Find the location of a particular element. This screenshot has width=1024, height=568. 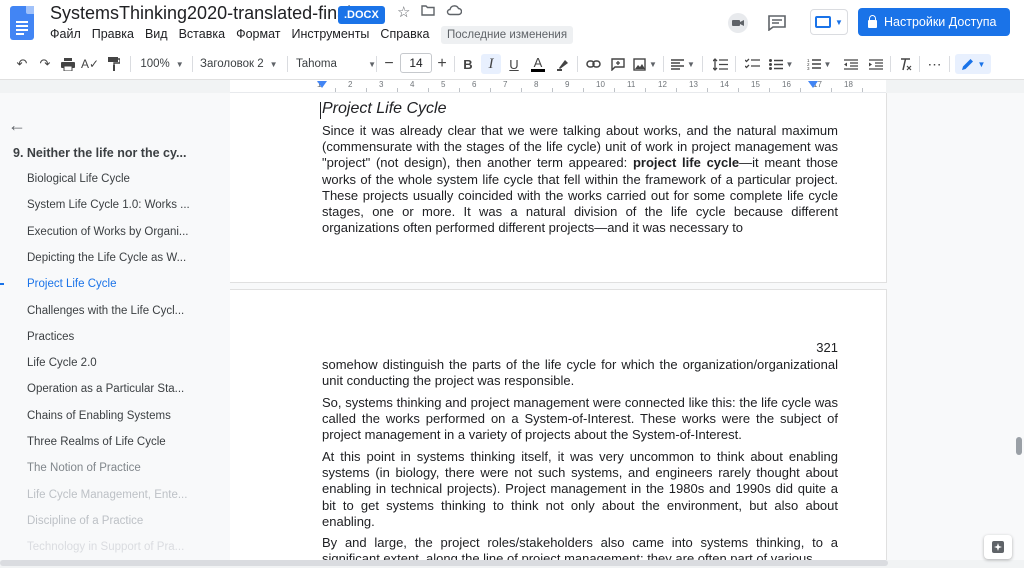

menu-view: Вид is located at coordinates (156, 36).